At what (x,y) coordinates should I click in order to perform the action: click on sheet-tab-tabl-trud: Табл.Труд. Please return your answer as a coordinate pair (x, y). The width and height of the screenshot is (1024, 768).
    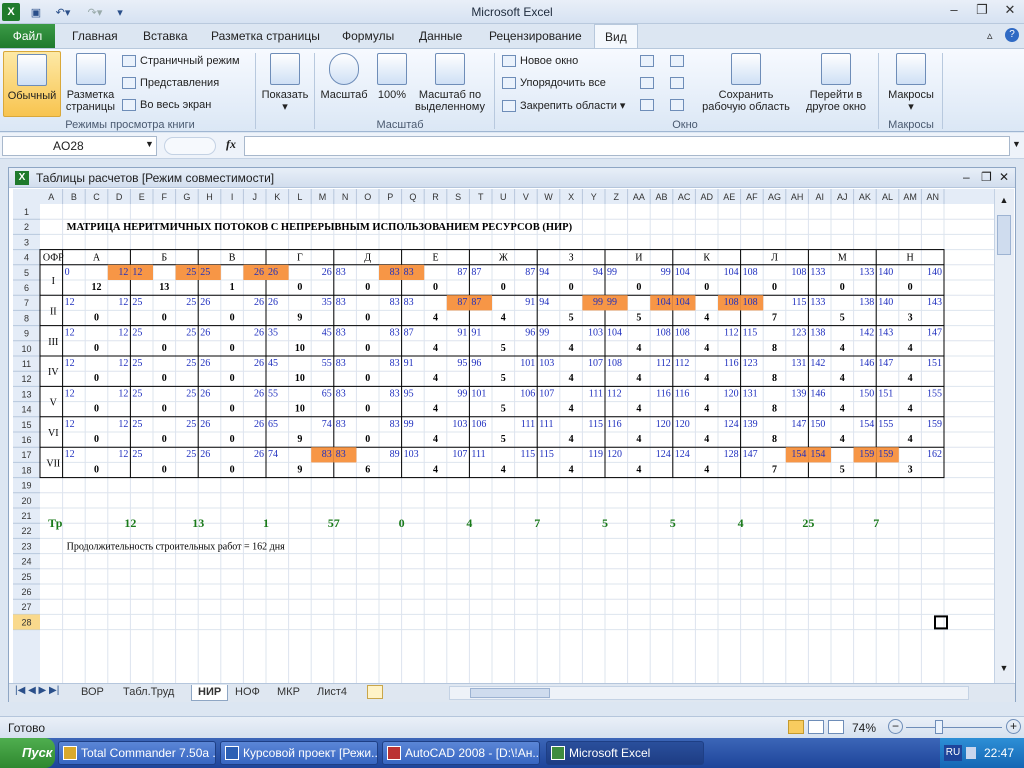
    Looking at the image, I should click on (148, 693).